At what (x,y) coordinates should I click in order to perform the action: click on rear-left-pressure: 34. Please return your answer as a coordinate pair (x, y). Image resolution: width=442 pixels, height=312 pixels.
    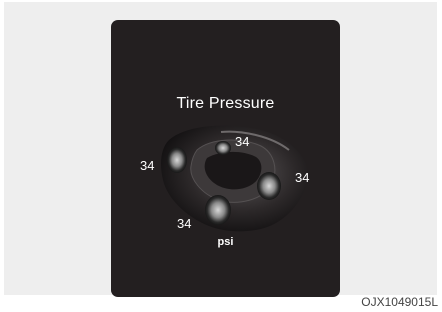
    Looking at the image, I should click on (184, 223).